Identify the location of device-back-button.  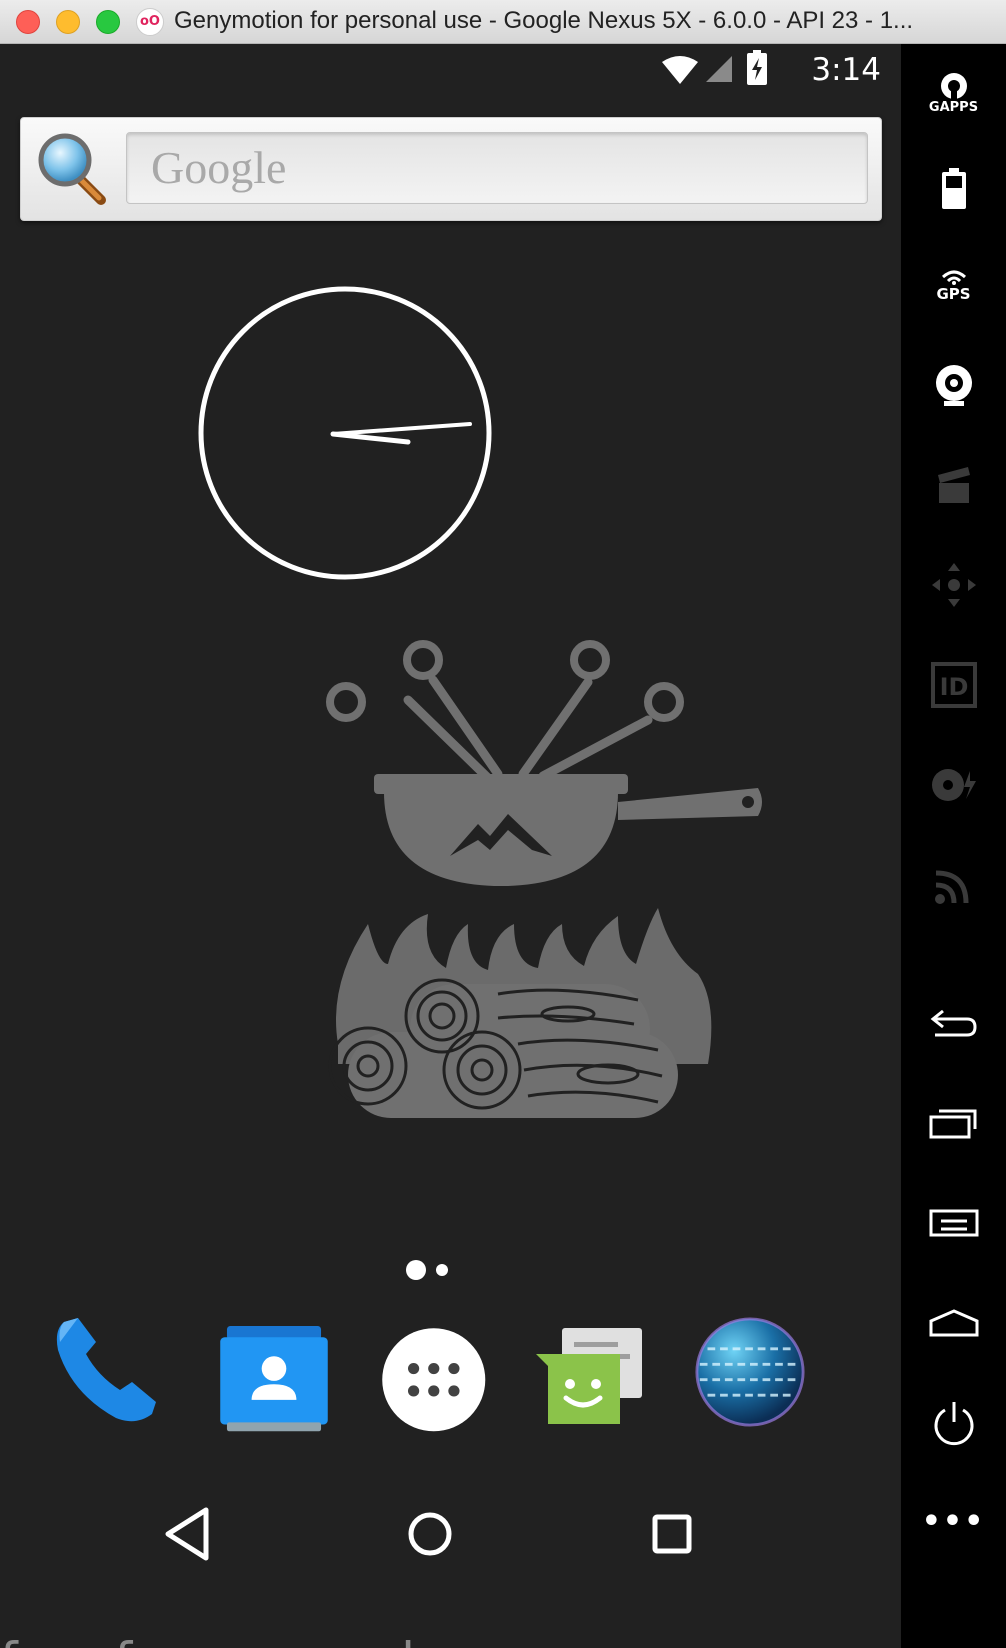
(953, 1023).